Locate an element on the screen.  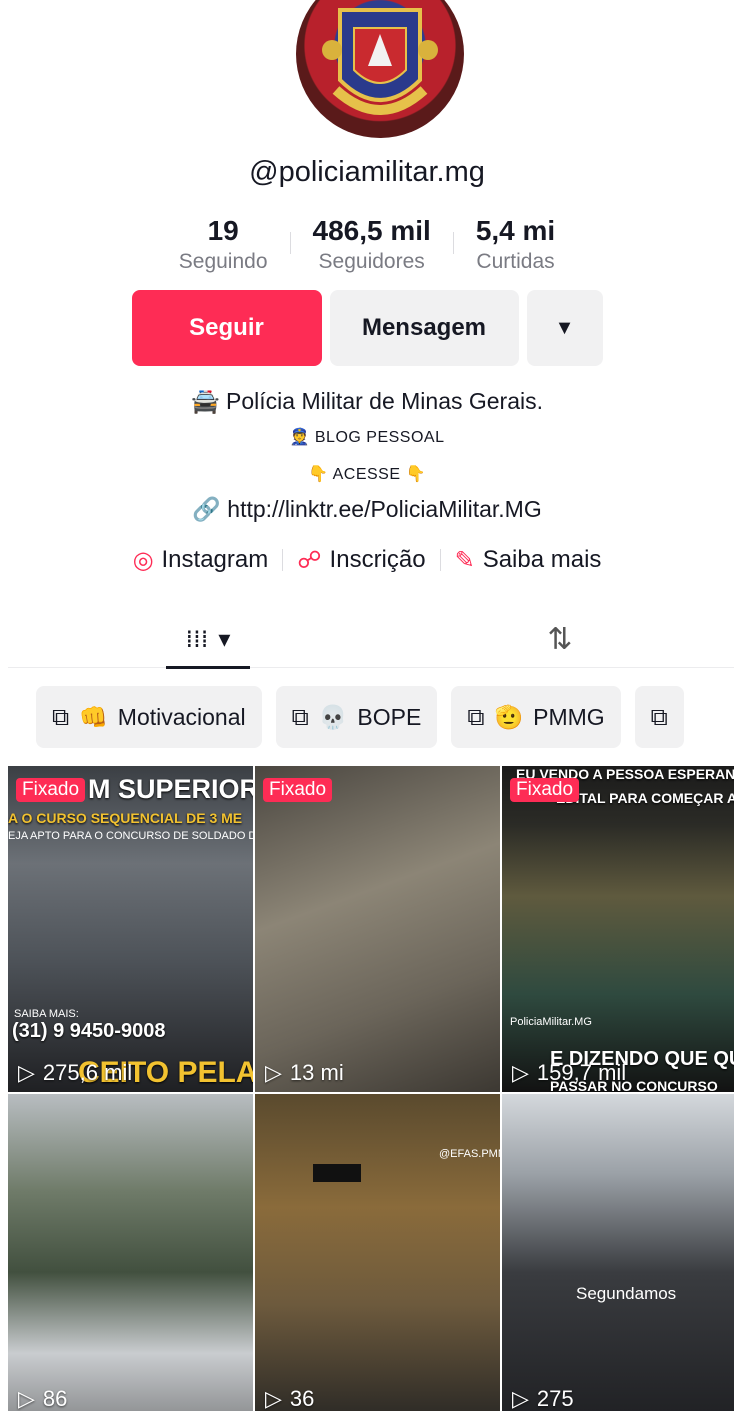
playlist-chips: ⧉ 👊 Motivacional ⧉ 💀 BOPE ⧉ 🫡 PMMG ⧉ is located at coordinates (360, 717).